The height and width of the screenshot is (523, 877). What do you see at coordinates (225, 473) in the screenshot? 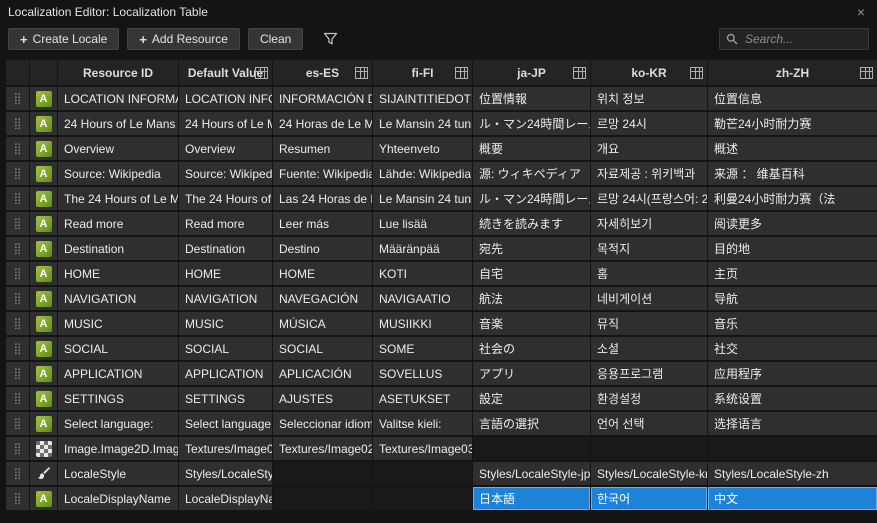
I see `cell-default-value: Styles/LocaleStyle` at bounding box center [225, 473].